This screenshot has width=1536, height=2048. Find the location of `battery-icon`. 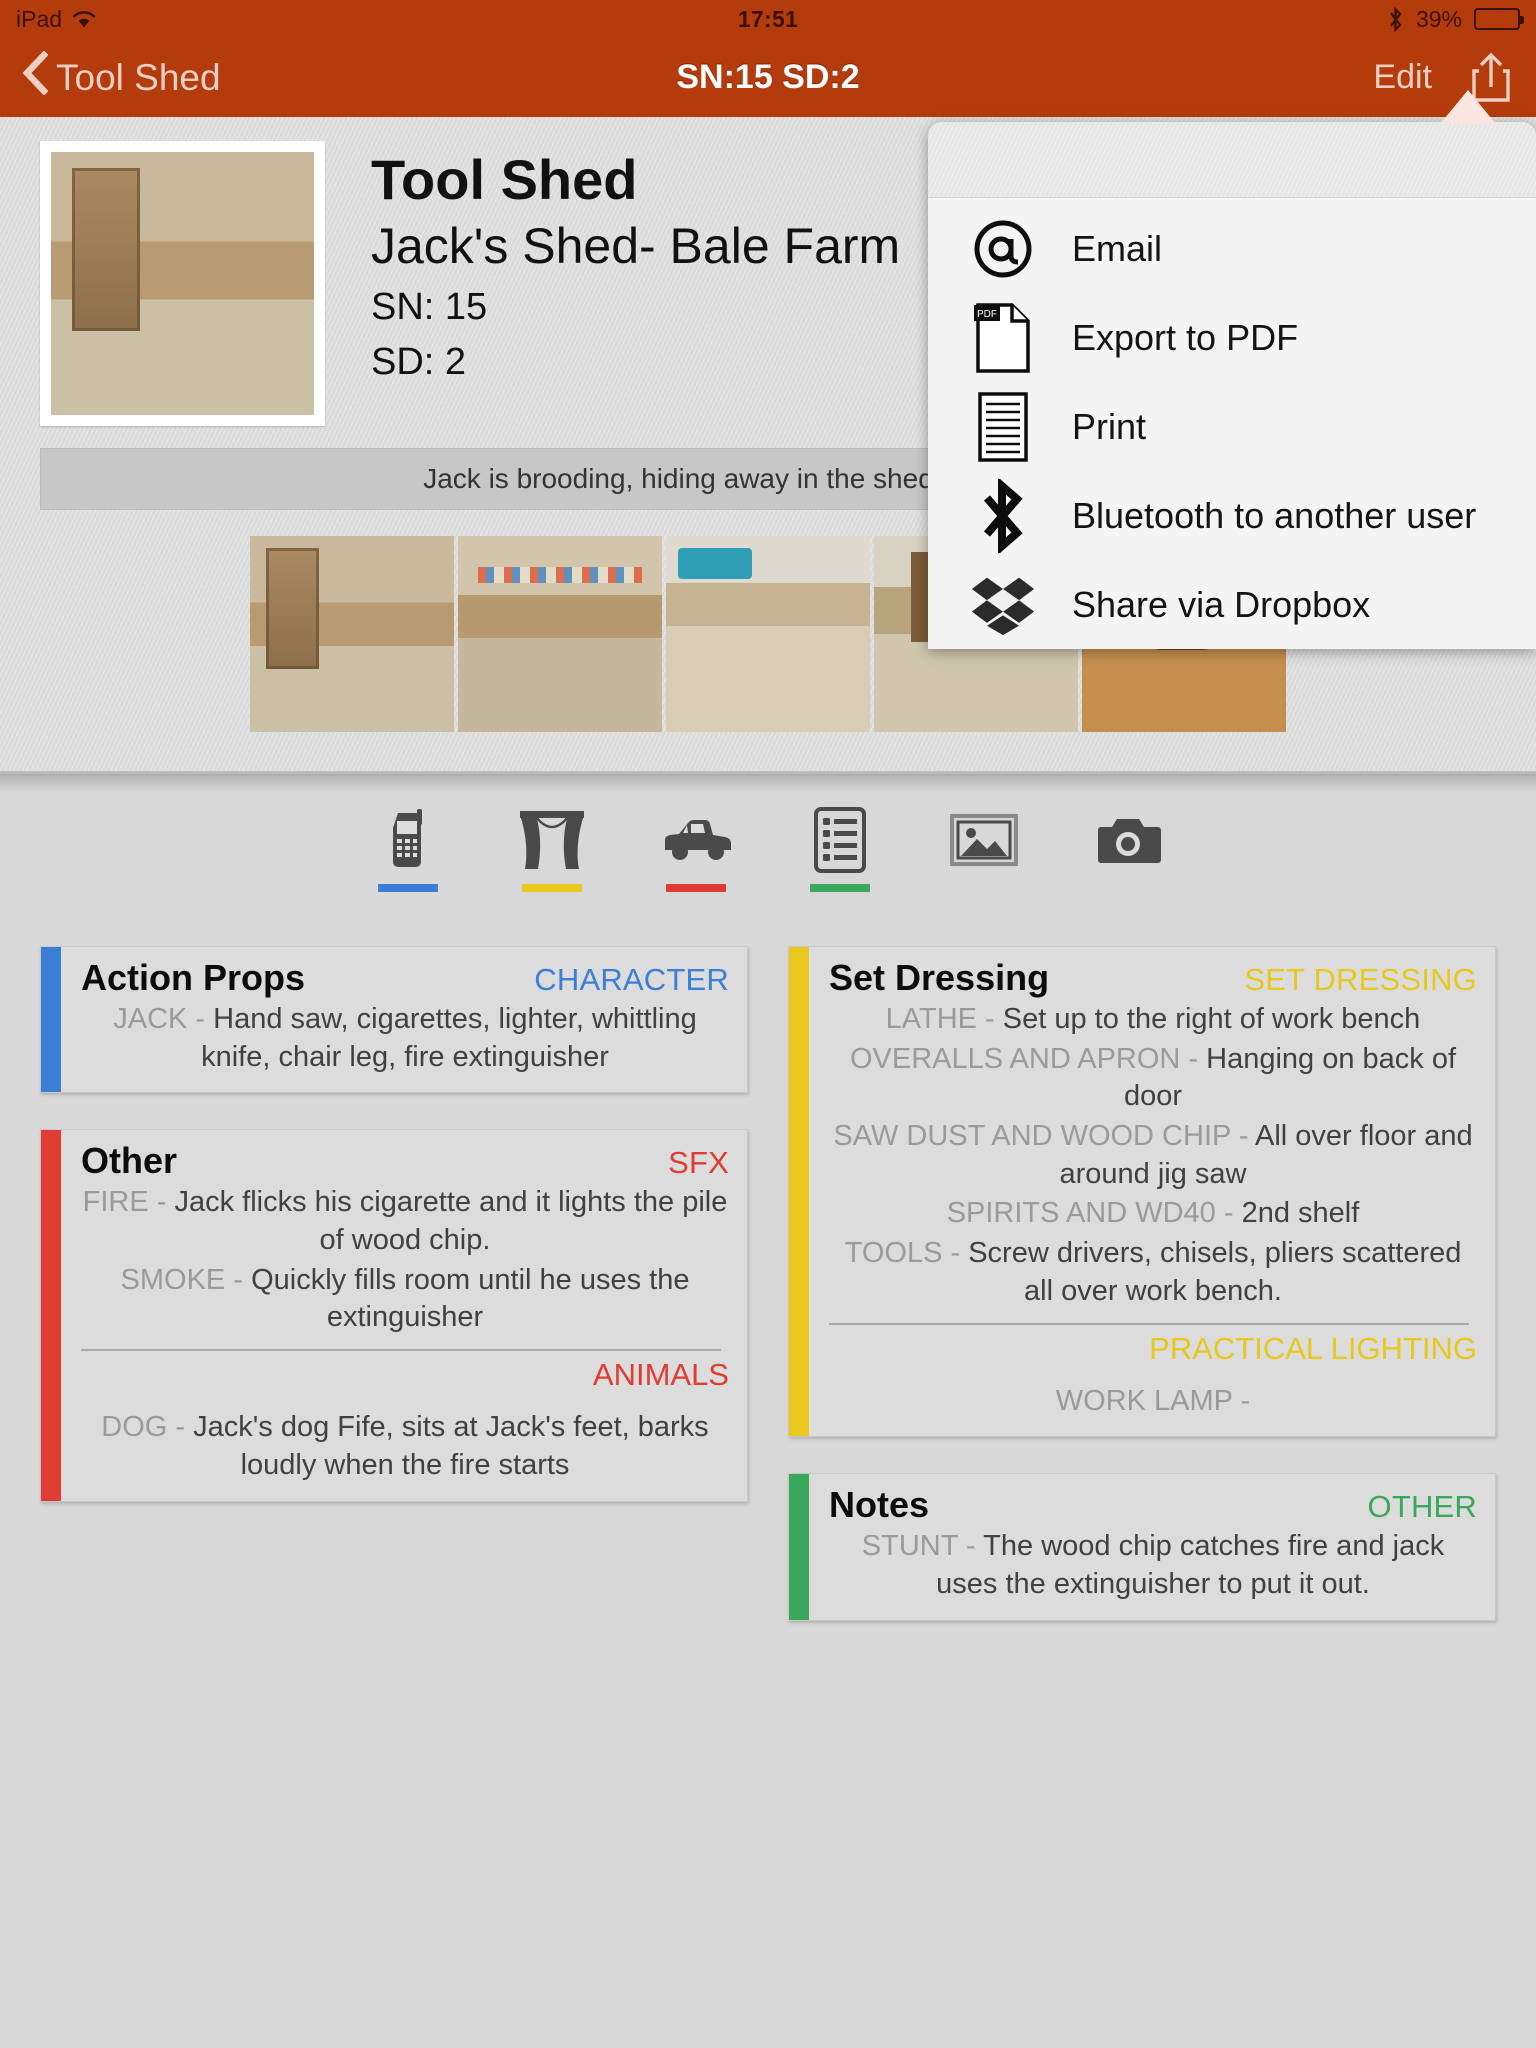

battery-icon is located at coordinates (1499, 19).